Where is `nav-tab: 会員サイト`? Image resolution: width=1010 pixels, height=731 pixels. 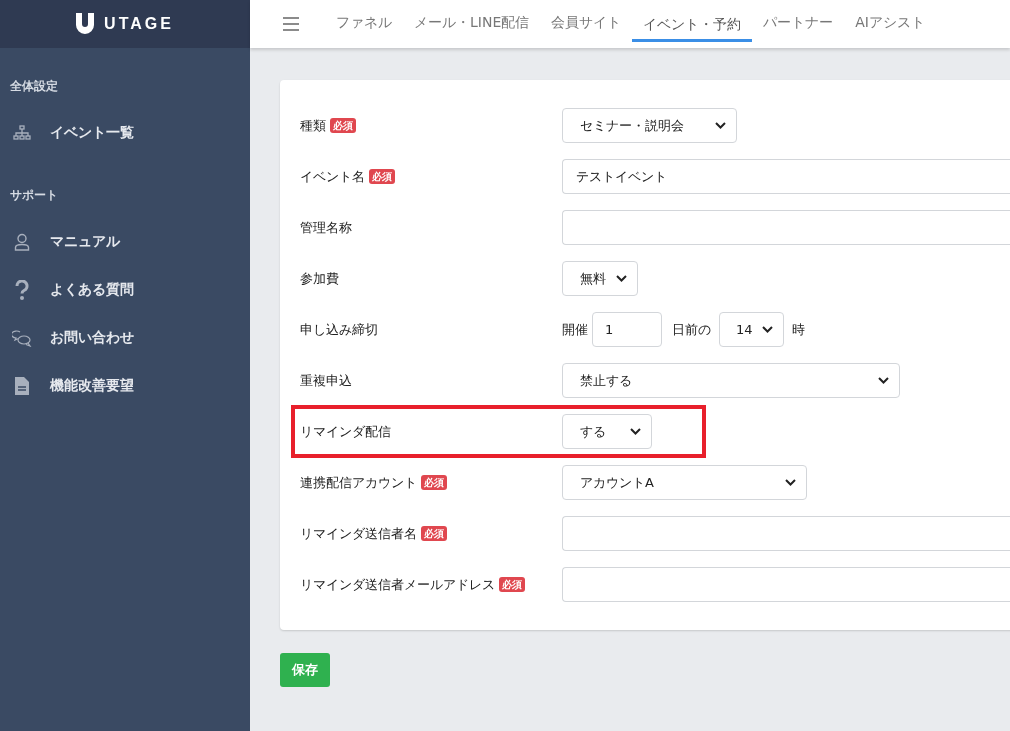 nav-tab: 会員サイト is located at coordinates (586, 24).